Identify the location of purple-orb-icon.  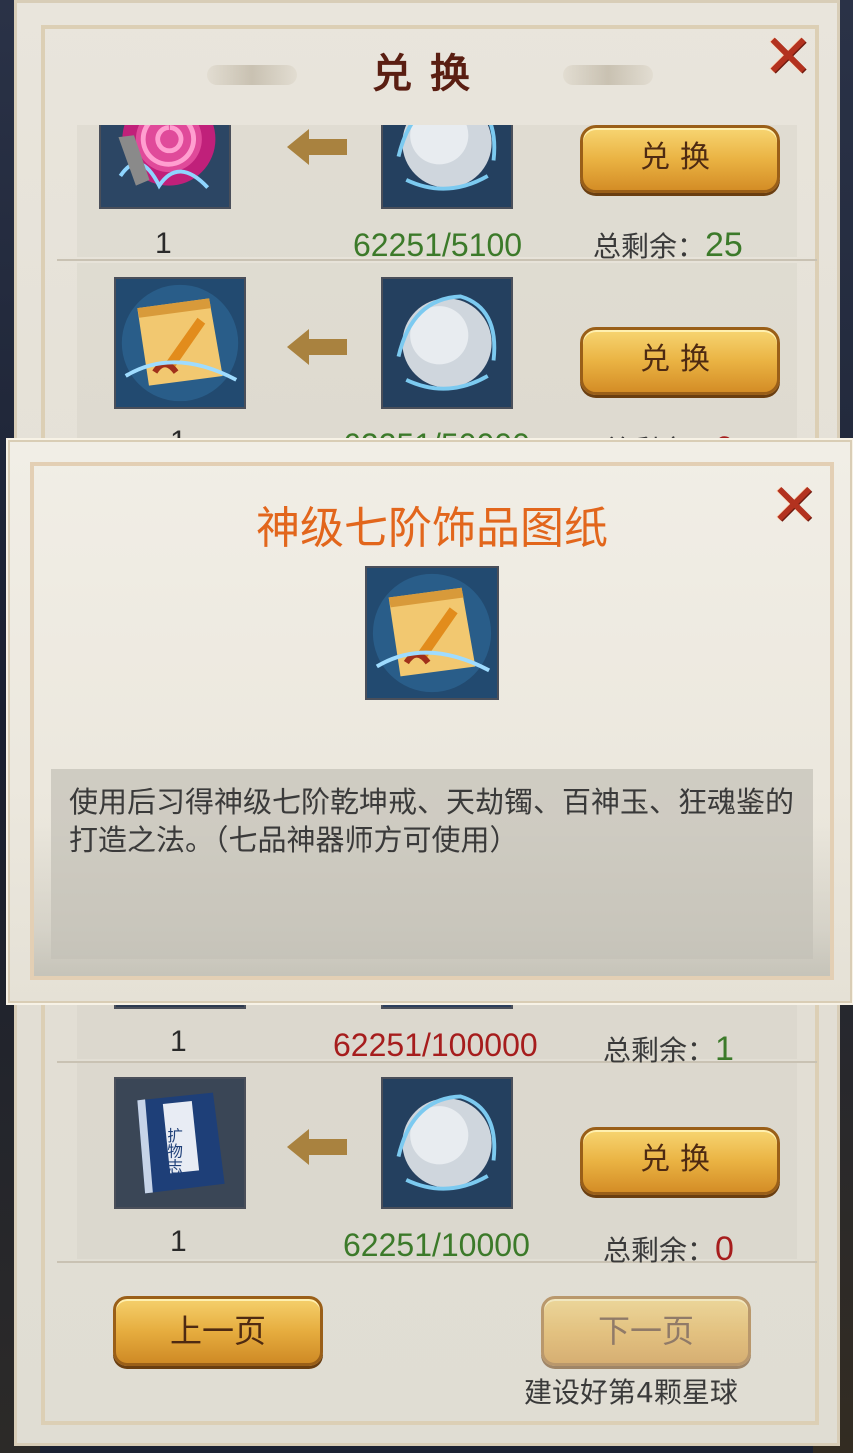
(165, 167).